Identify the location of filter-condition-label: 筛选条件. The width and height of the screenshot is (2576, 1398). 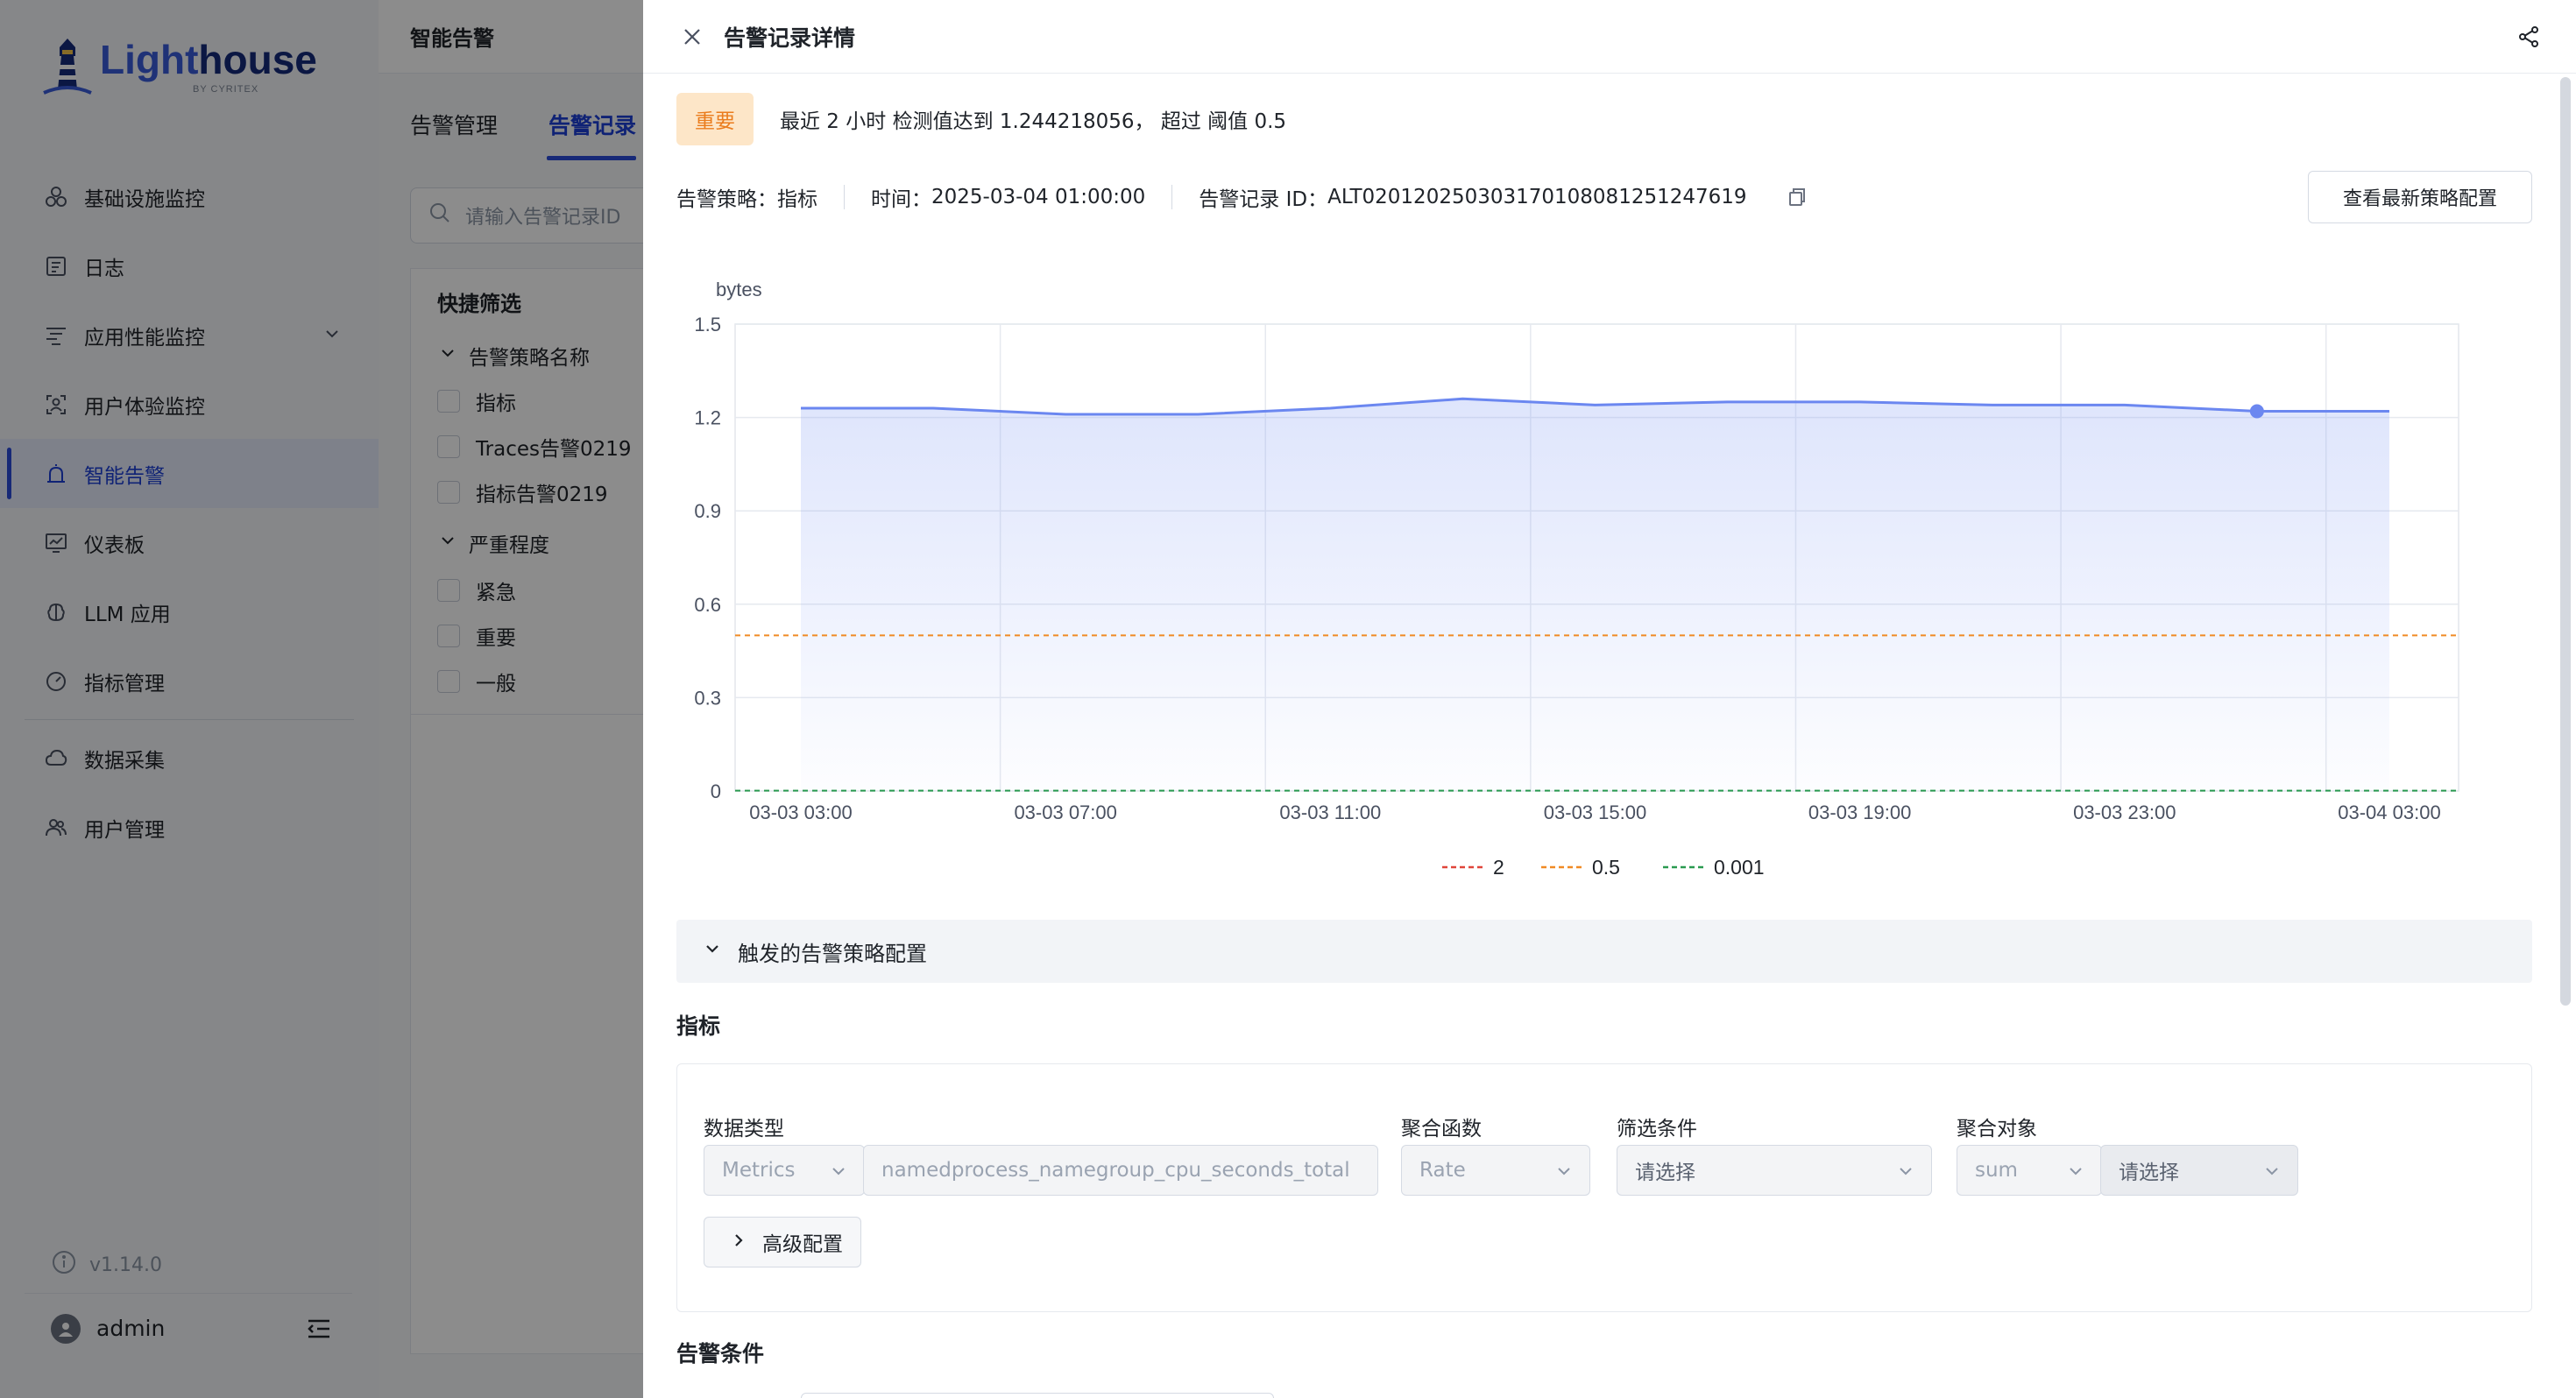
(1657, 1129).